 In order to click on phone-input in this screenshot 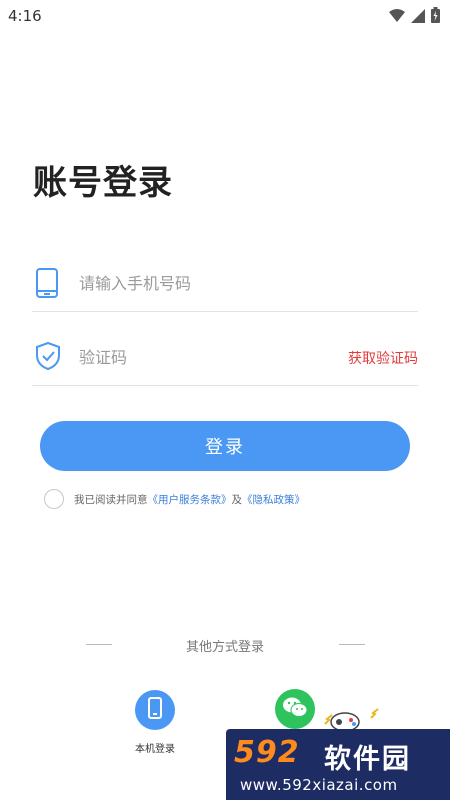, I will do `click(209, 283)`.